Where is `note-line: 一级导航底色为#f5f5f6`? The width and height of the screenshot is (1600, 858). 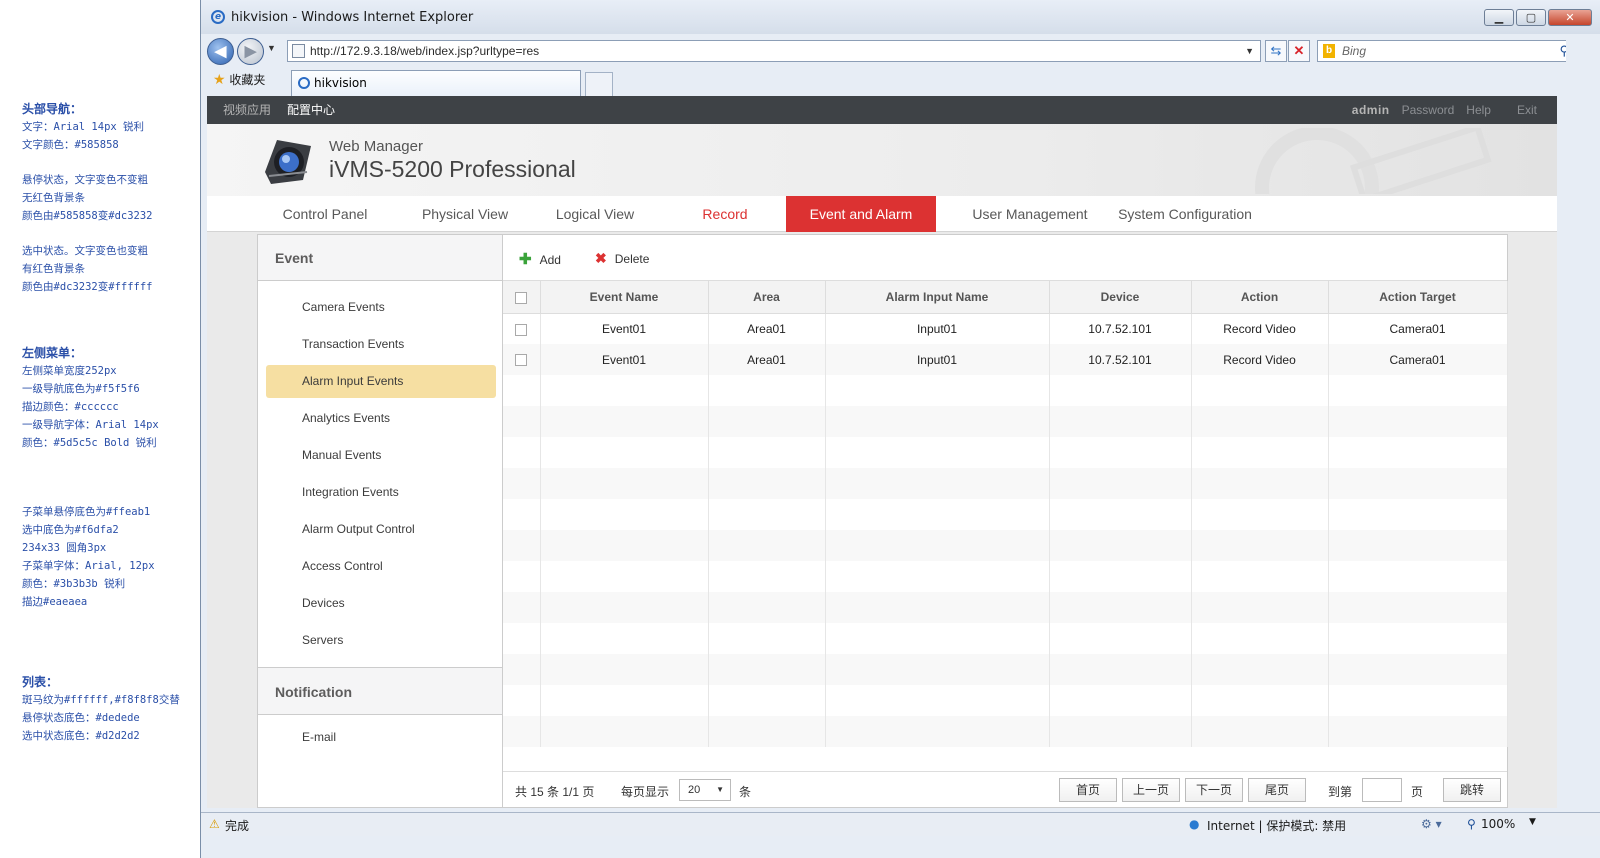 note-line: 一级导航底色为#f5f5f6 is located at coordinates (81, 389).